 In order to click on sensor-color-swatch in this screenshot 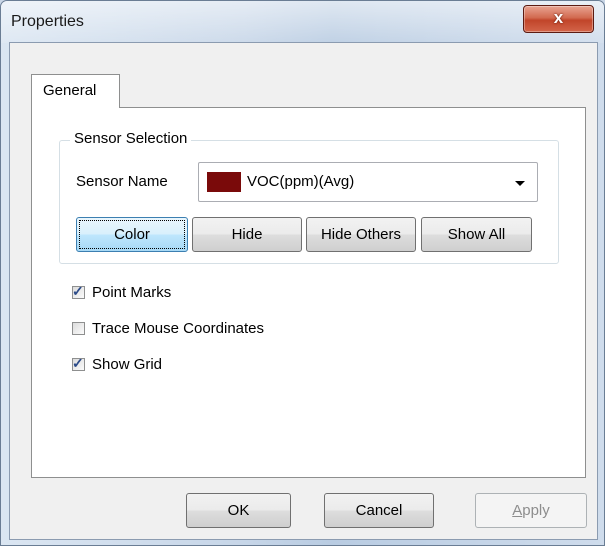, I will do `click(224, 182)`.